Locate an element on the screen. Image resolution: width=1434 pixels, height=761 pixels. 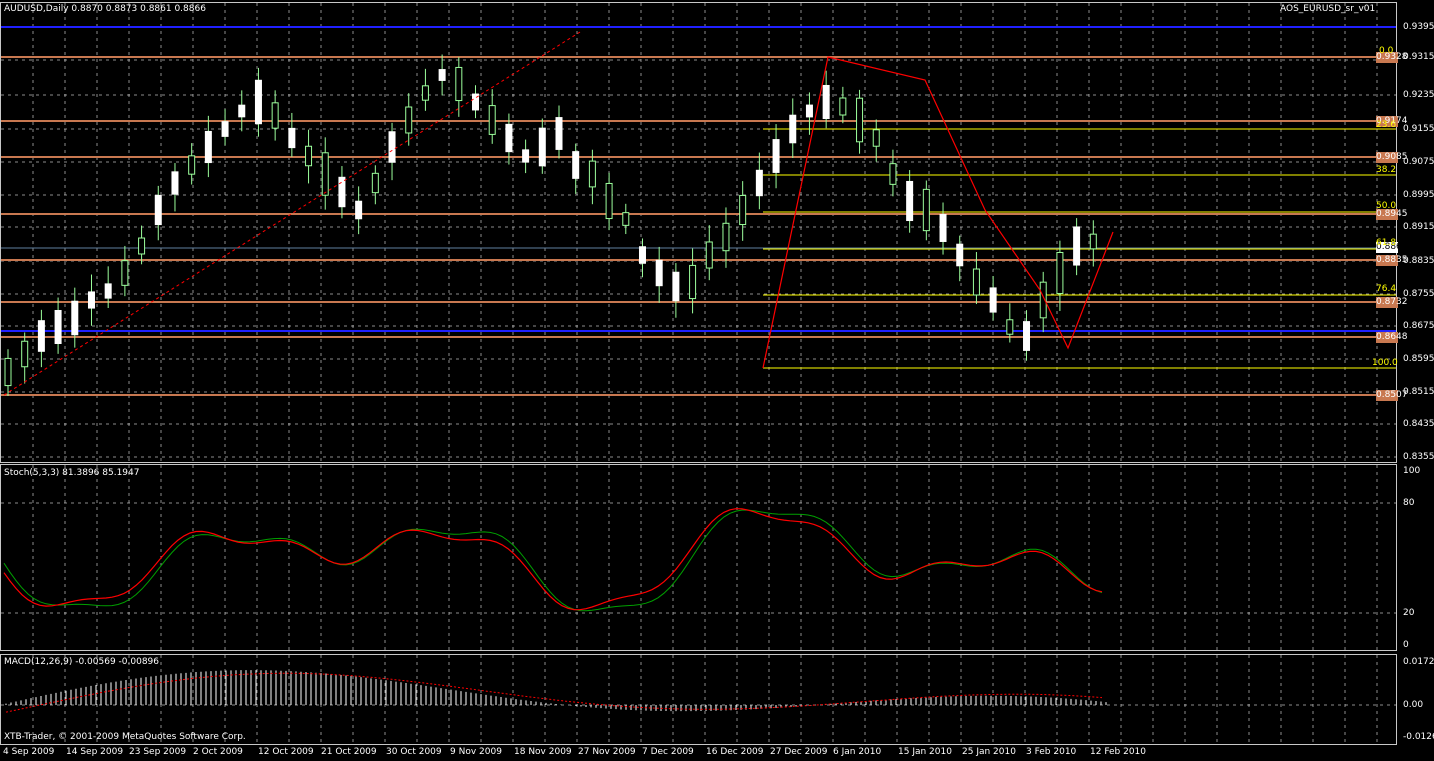
macd-signal-line is located at coordinates (554, 692).